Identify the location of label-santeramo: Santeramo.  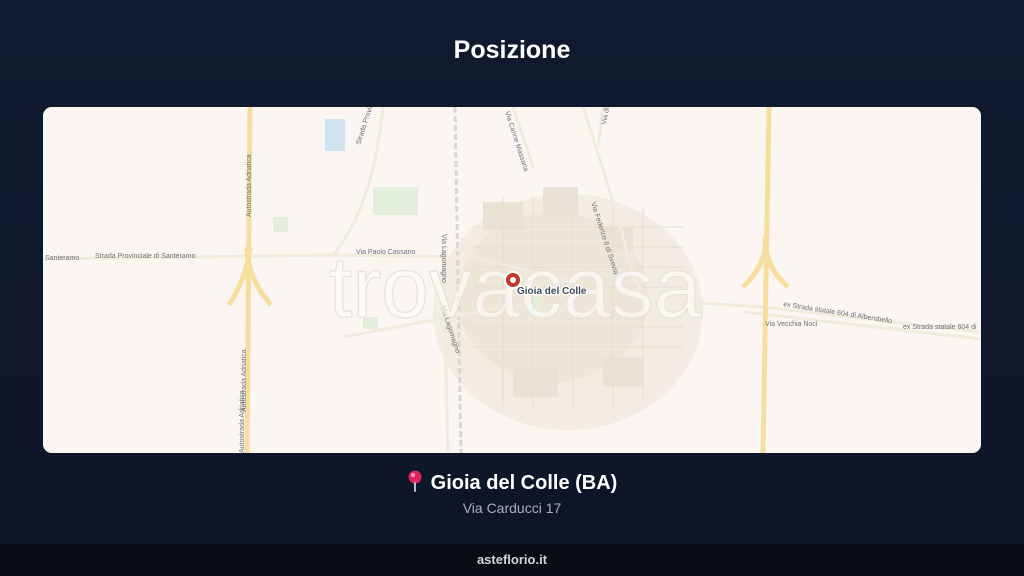
(62, 258).